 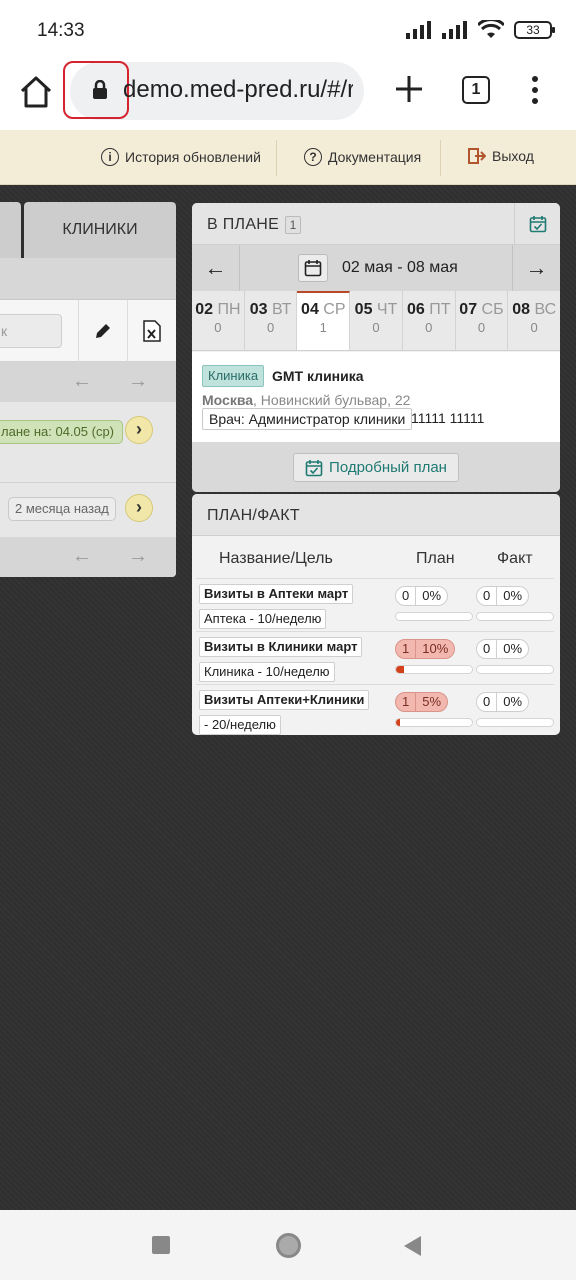 What do you see at coordinates (102, 331) in the screenshot?
I see `edit-button` at bounding box center [102, 331].